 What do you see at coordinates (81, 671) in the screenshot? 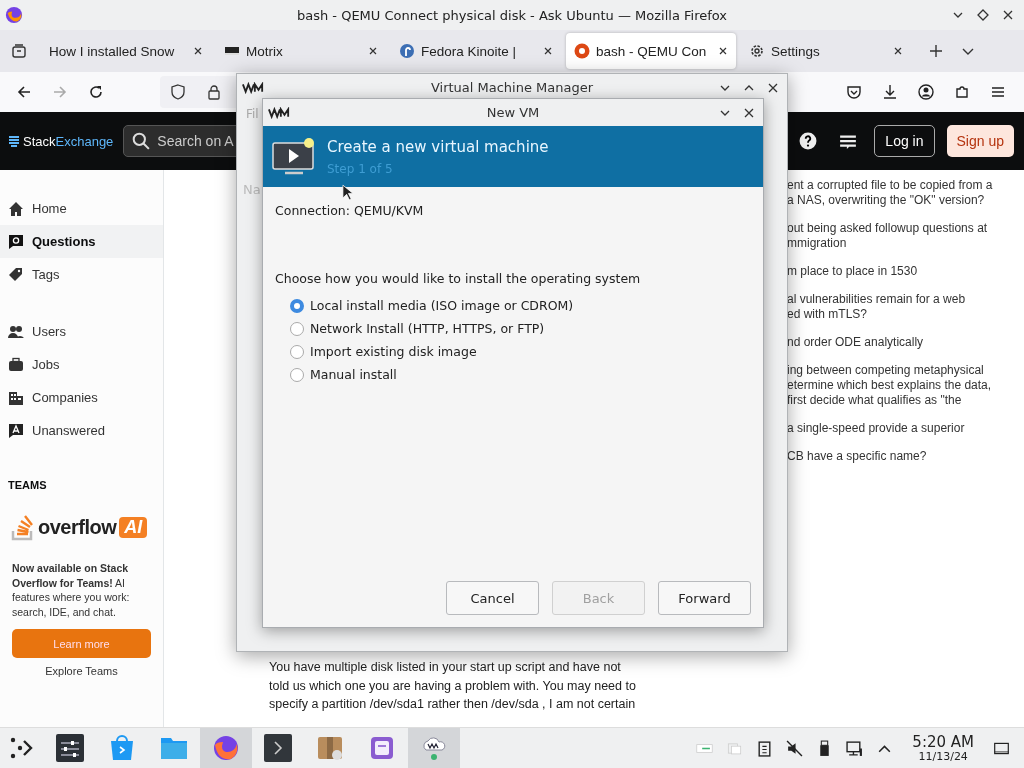
I see `explore-teams-link: Explore Teams` at bounding box center [81, 671].